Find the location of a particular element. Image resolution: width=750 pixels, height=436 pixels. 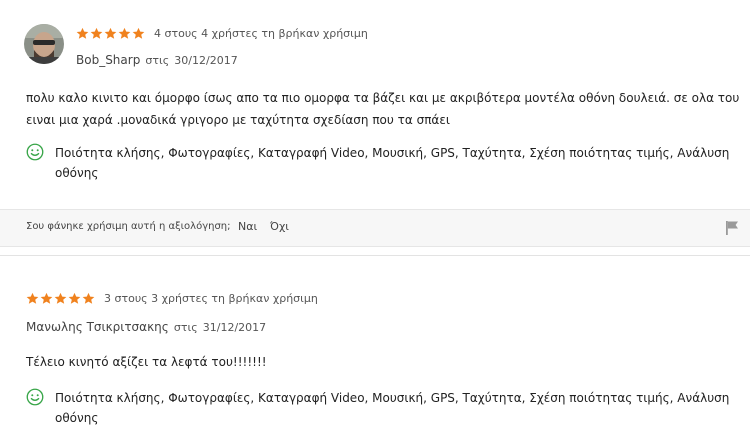

review-text: Τέλειο κινητό αξίζει τα λεφτά του!!!!!!! is located at coordinates (146, 362).